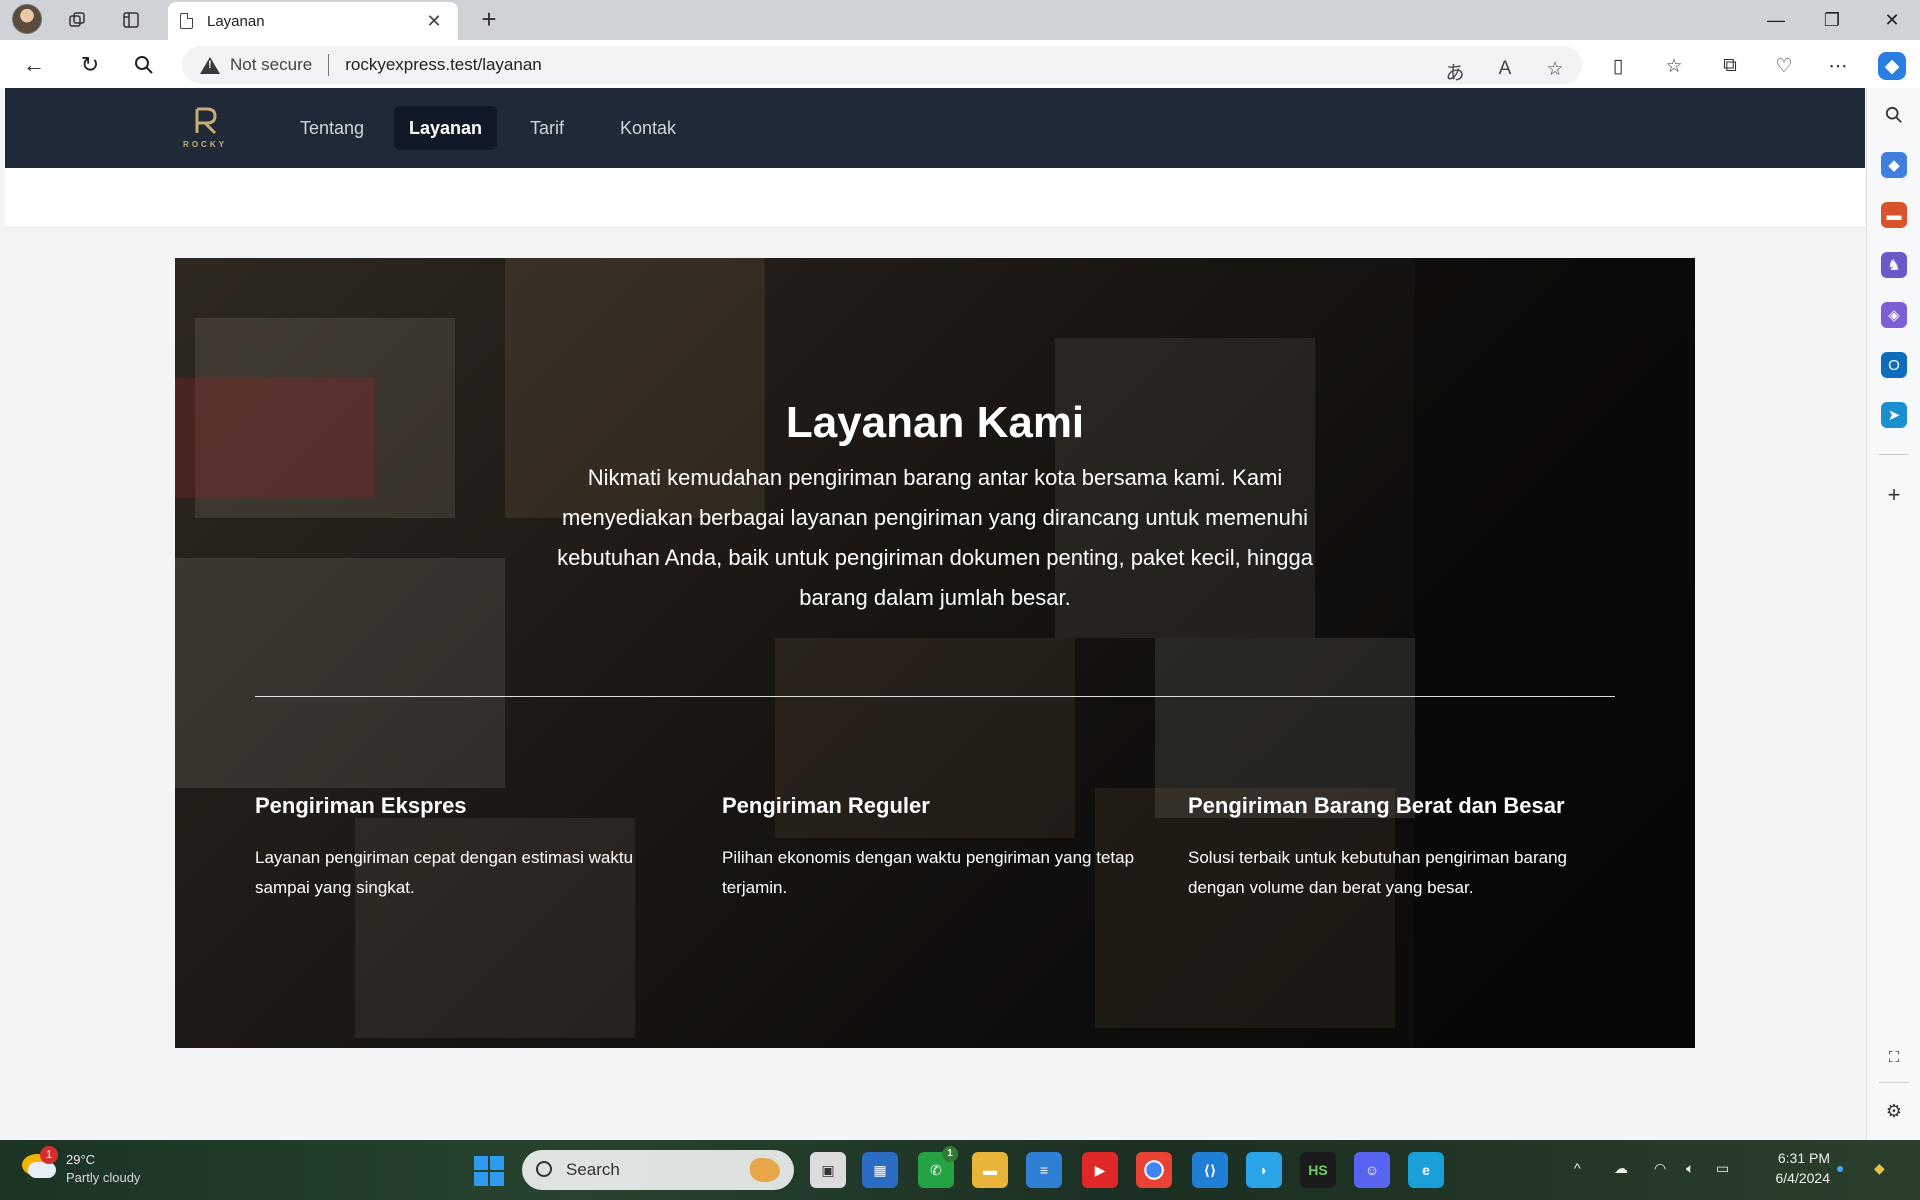  I want to click on tab-layanan: Layanan ✕, so click(313, 21).